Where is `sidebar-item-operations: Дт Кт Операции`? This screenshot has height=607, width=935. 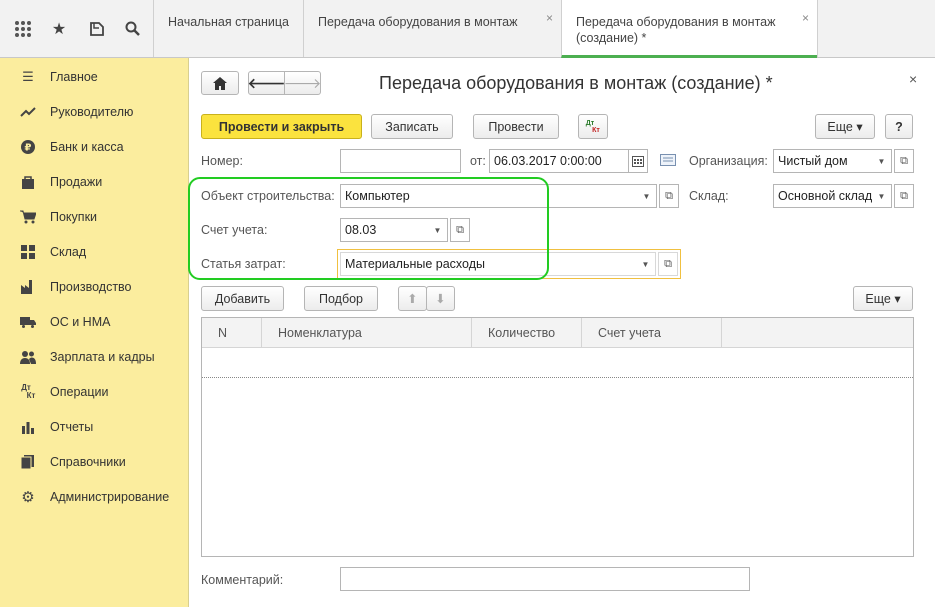
sidebar-item-operations: Дт Кт Операции is located at coordinates (94, 391).